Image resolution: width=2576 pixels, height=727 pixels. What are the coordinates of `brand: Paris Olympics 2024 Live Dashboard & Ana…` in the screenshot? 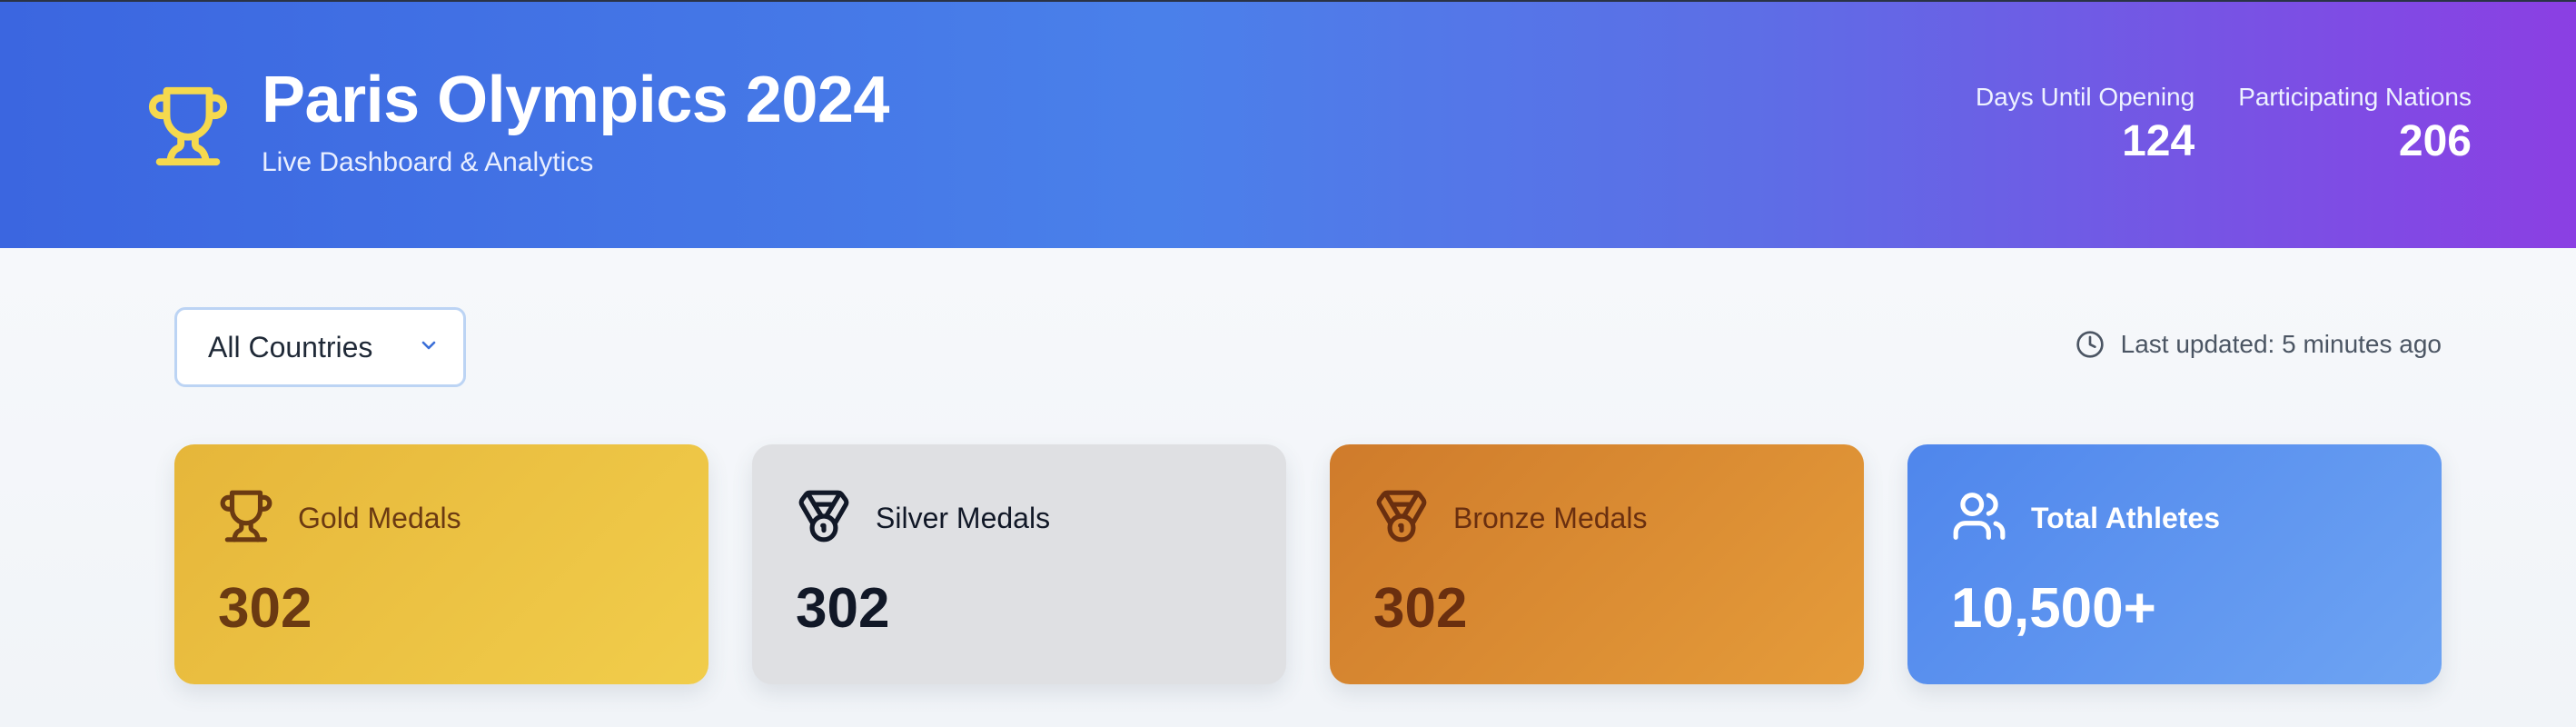 It's located at (517, 120).